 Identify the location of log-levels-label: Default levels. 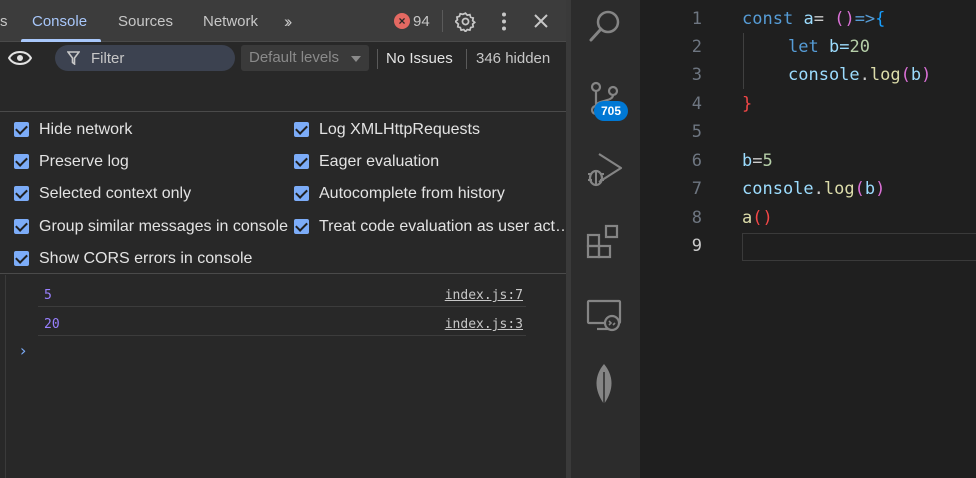
(294, 57).